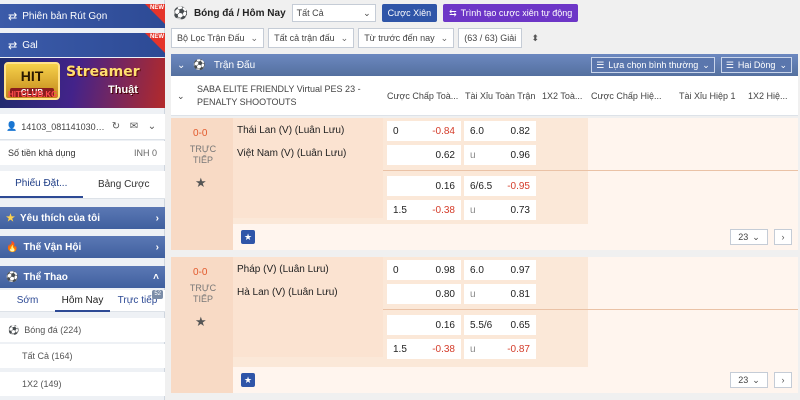 The image size is (800, 400). Describe the element at coordinates (82, 356) in the screenshot. I see `sport-item-all: Tất Cả (164)` at that location.